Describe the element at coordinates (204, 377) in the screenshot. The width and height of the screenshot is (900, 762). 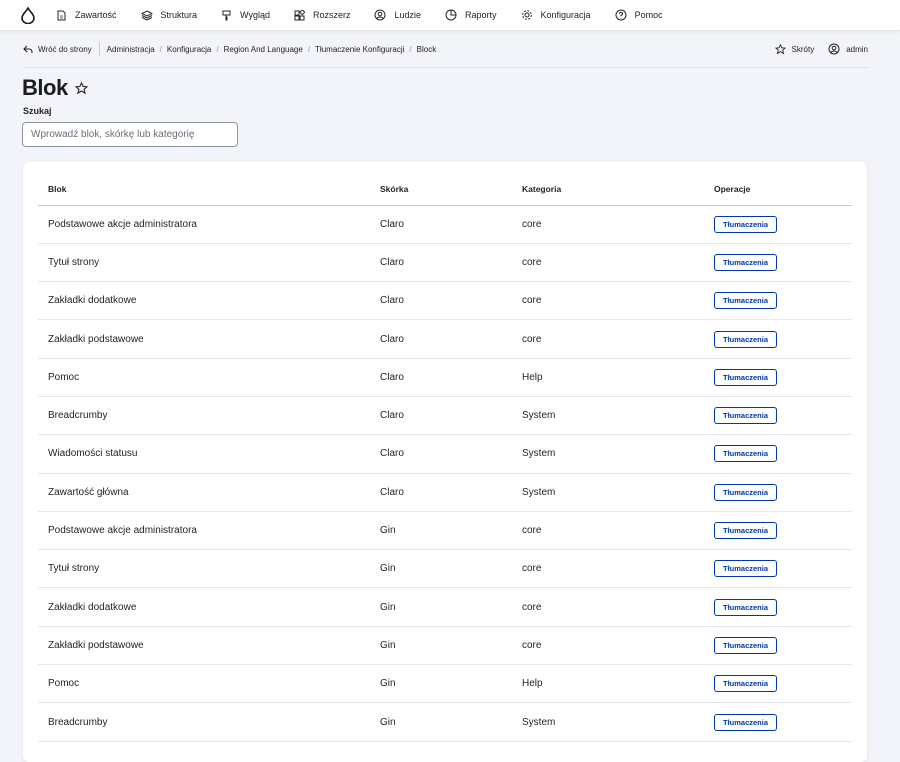
I see `block-name: Pomoc` at that location.